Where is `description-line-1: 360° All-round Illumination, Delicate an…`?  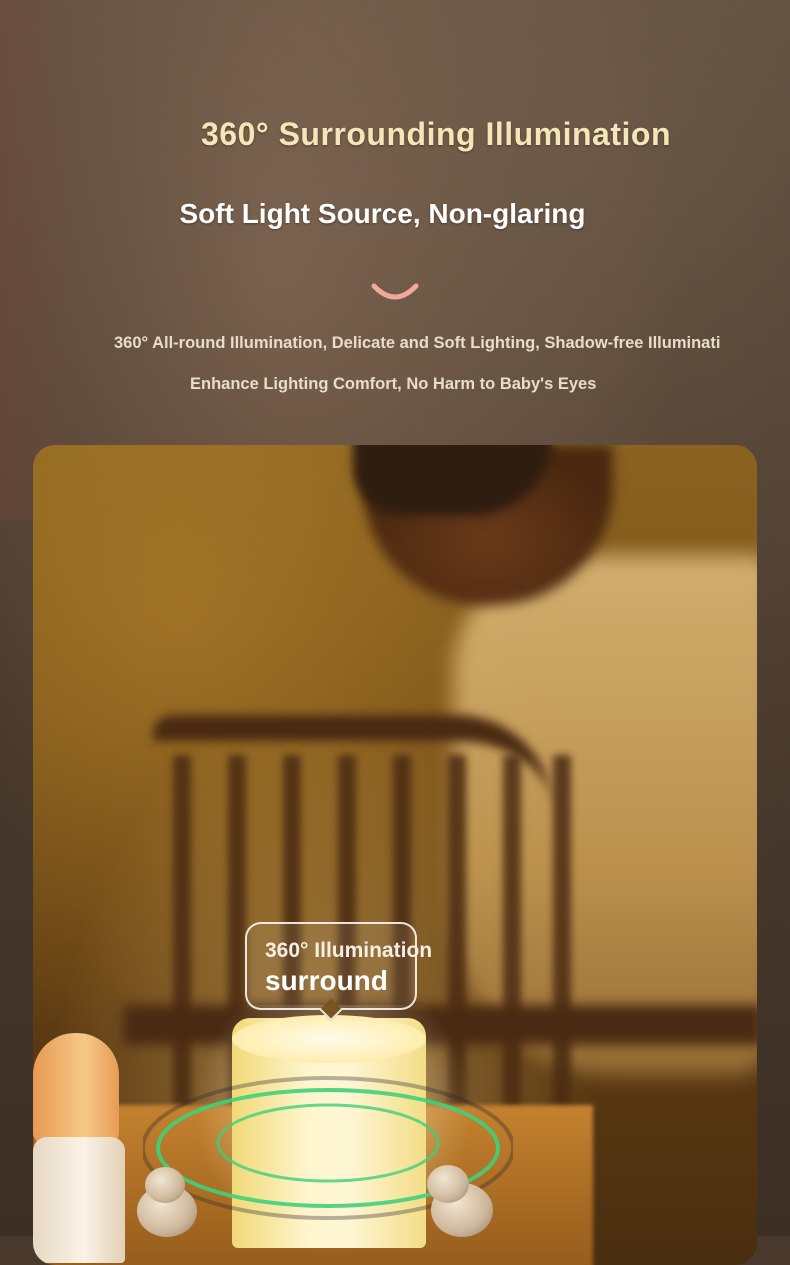 description-line-1: 360° All-round Illumination, Delicate an… is located at coordinates (417, 343).